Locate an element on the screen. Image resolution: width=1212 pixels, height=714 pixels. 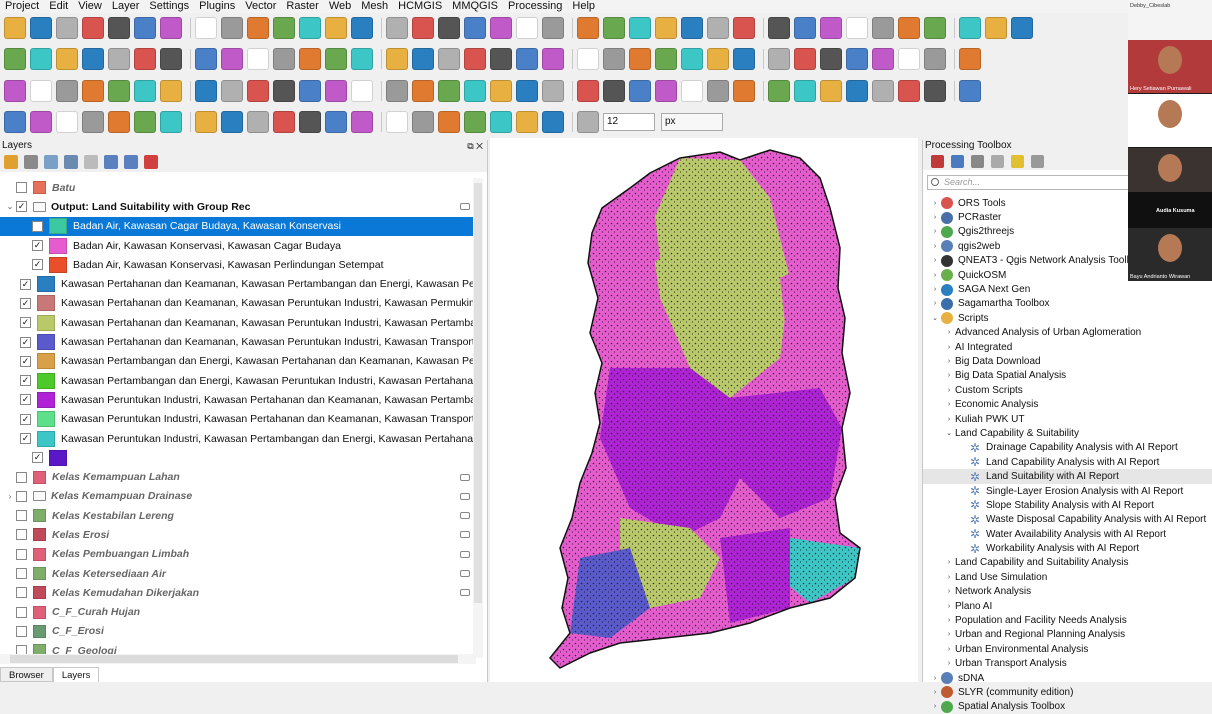
tb1-tool-2-icon is located at coordinates (67, 28).